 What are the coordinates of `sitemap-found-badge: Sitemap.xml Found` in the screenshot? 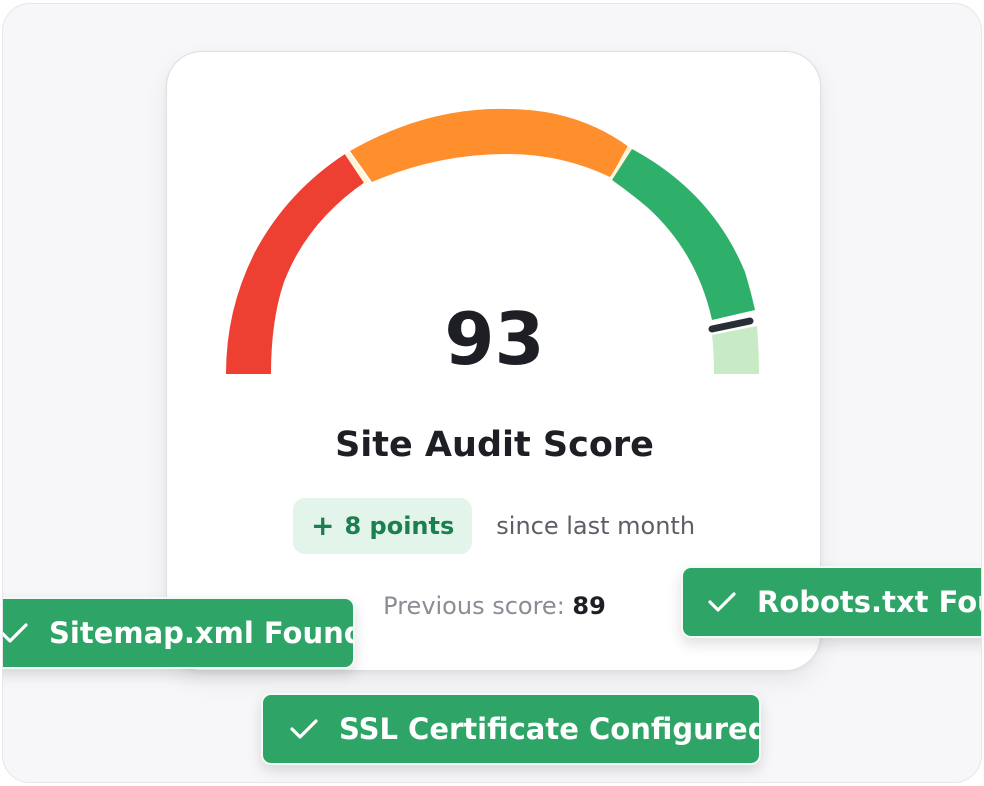 It's located at (179, 633).